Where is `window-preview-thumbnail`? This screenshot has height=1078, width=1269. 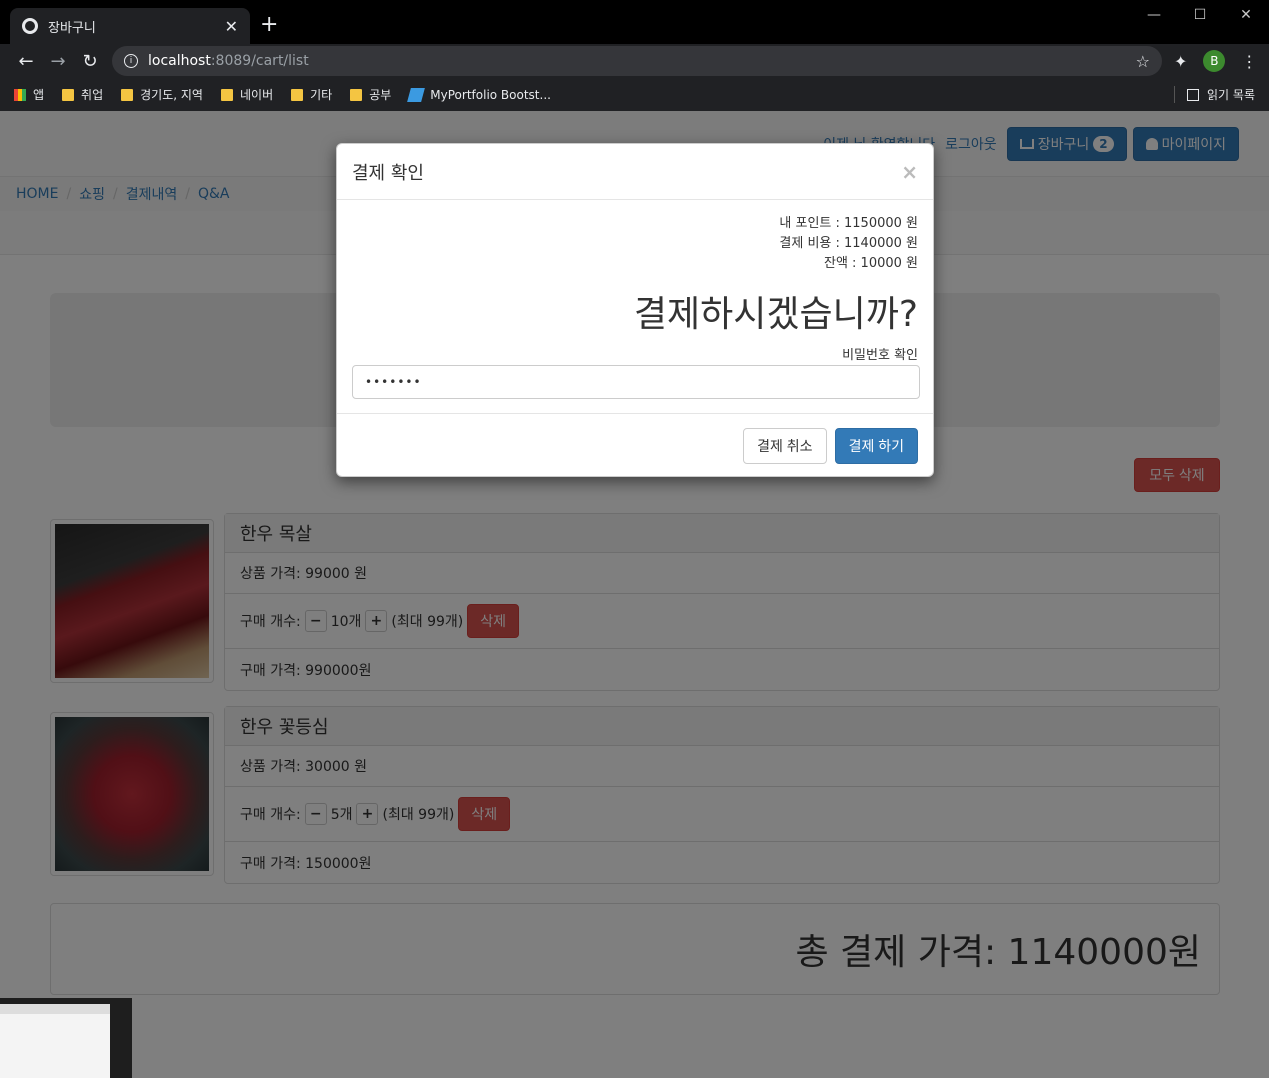 window-preview-thumbnail is located at coordinates (66, 1038).